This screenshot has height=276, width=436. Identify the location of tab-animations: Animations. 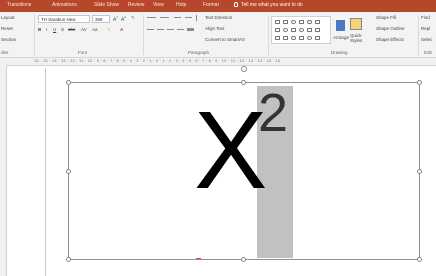
(64, 5).